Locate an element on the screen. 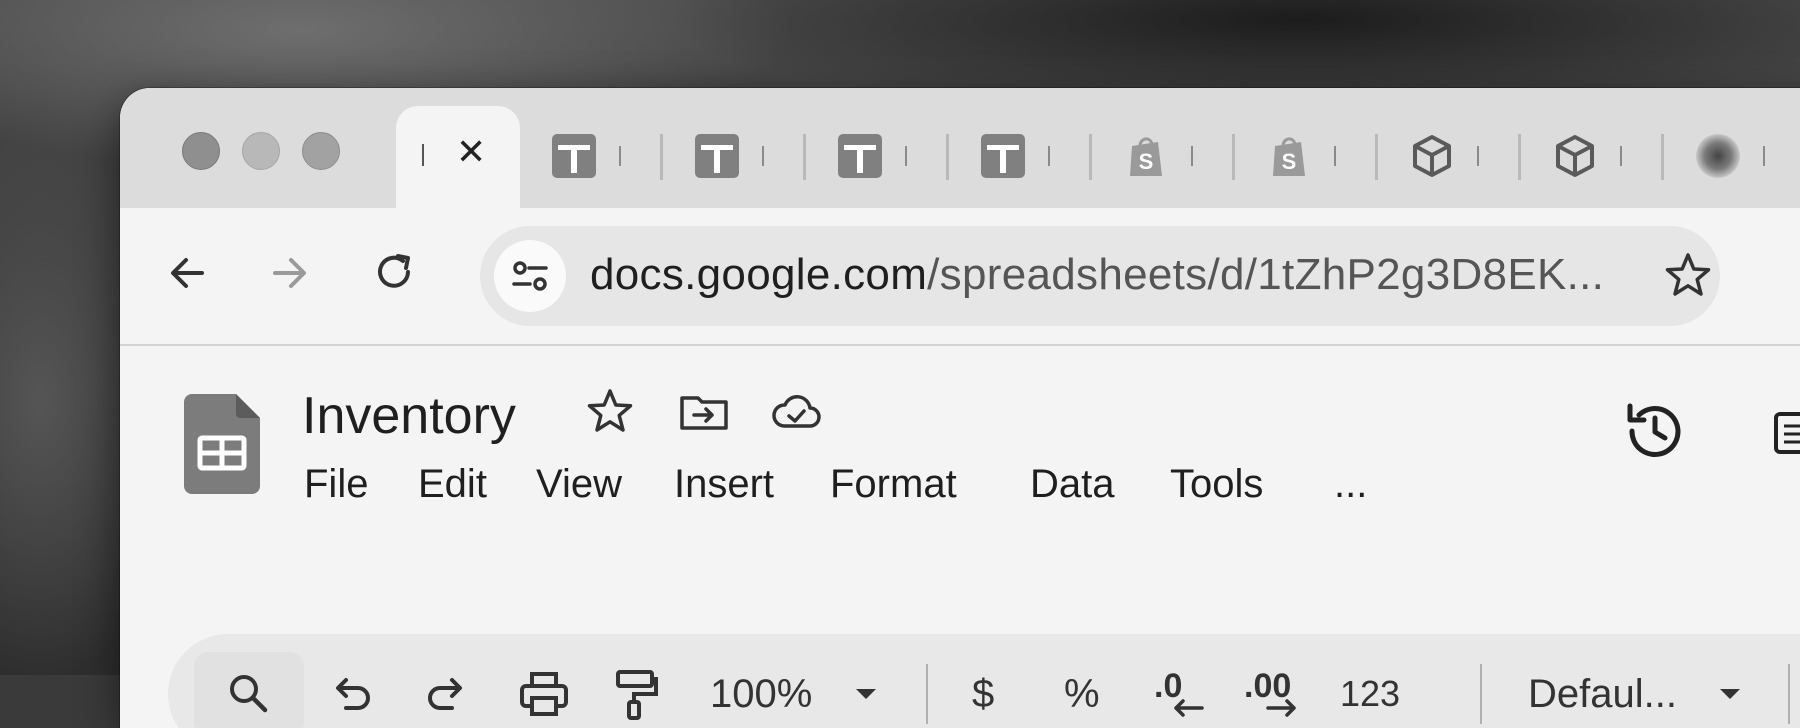 Image resolution: width=1800 pixels, height=728 pixels. url-domain: docs.google.com is located at coordinates (759, 274).